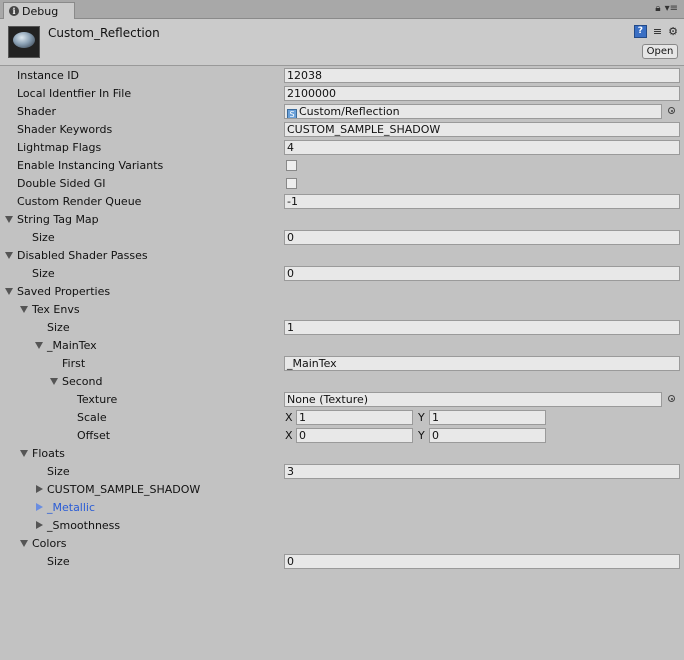  Describe the element at coordinates (354, 435) in the screenshot. I see `offset-x-field: 0` at that location.